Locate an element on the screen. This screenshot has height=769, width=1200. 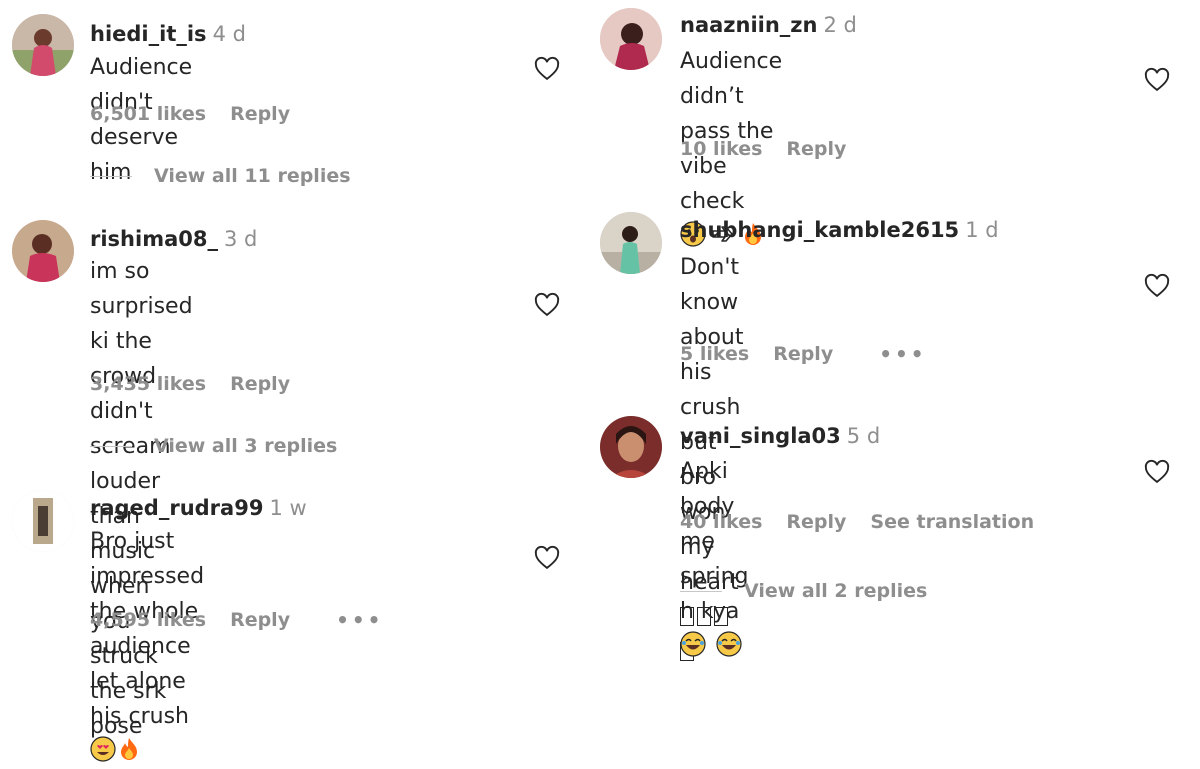
timestamp: 5 d is located at coordinates (863, 436).